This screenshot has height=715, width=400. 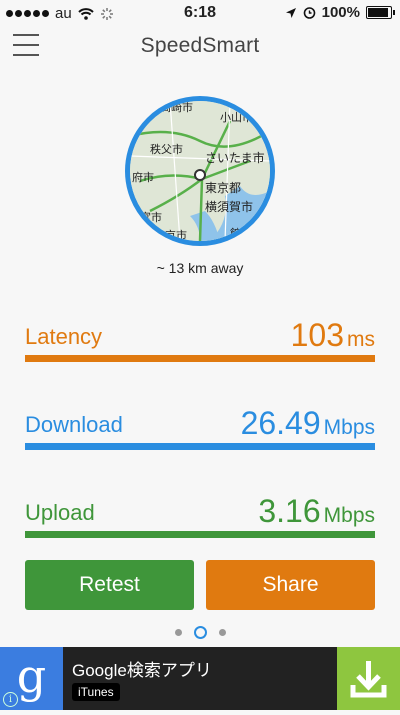 I want to click on alarm-icon, so click(x=309, y=13).